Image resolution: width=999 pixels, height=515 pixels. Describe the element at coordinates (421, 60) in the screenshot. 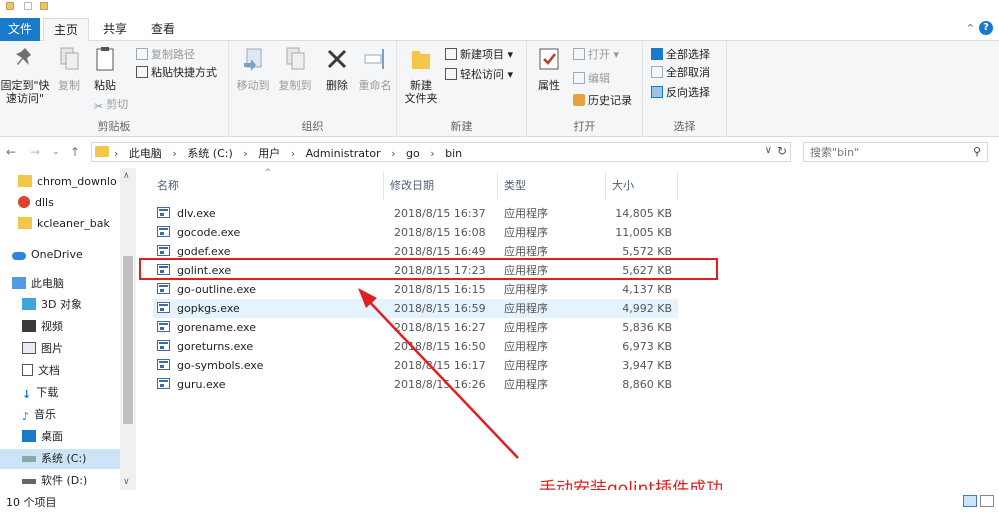

I see `new-folder-icon` at that location.